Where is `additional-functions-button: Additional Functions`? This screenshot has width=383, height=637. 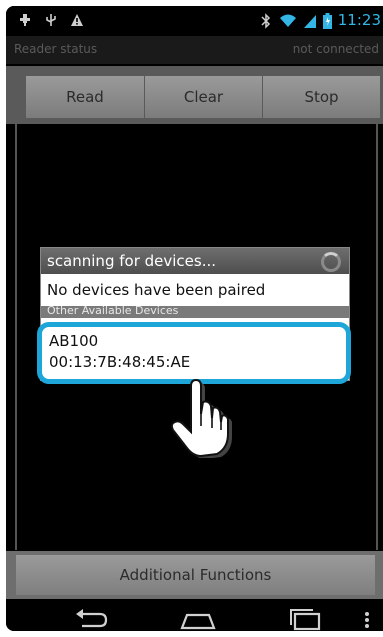 additional-functions-button: Additional Functions is located at coordinates (195, 575).